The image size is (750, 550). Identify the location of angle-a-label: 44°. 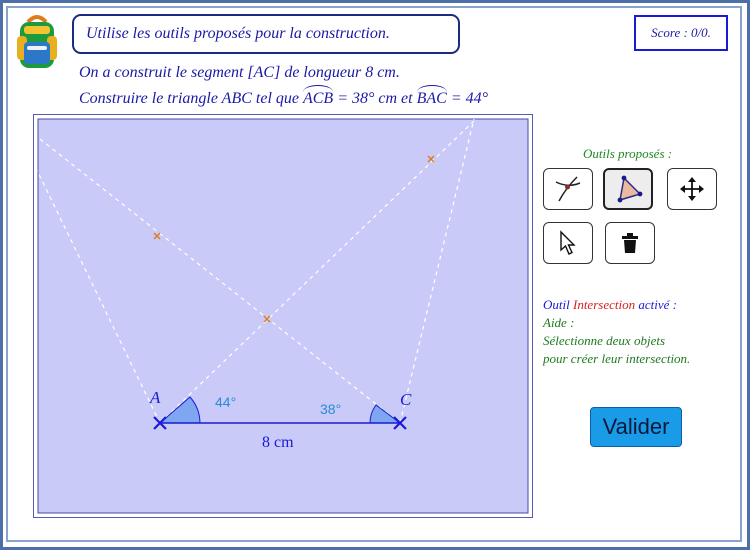
(225, 402).